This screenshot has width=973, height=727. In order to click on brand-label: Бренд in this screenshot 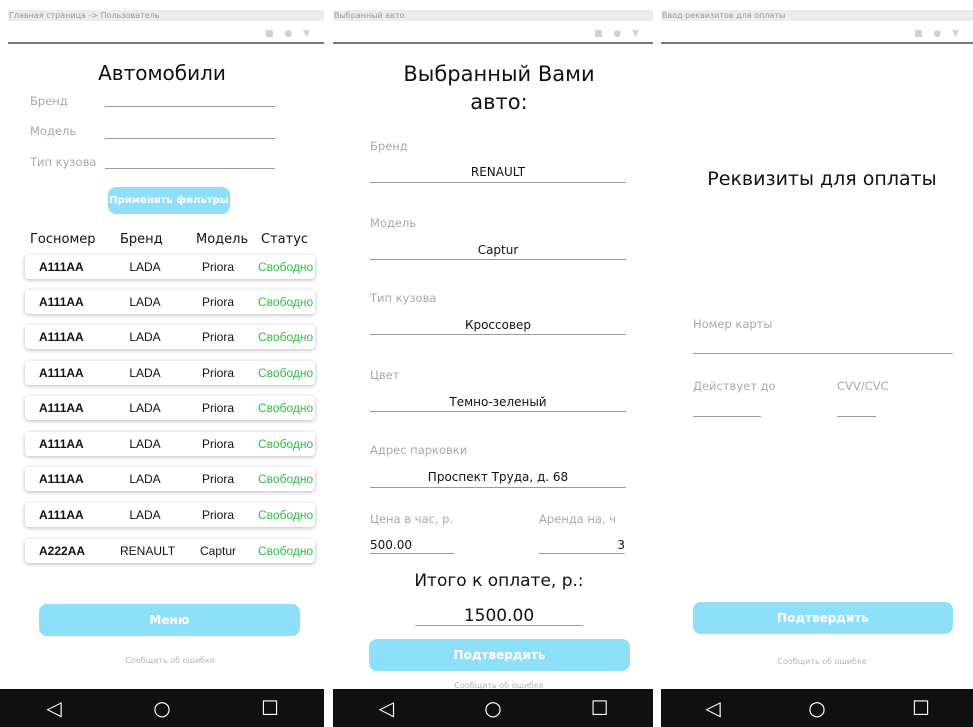, I will do `click(389, 146)`.